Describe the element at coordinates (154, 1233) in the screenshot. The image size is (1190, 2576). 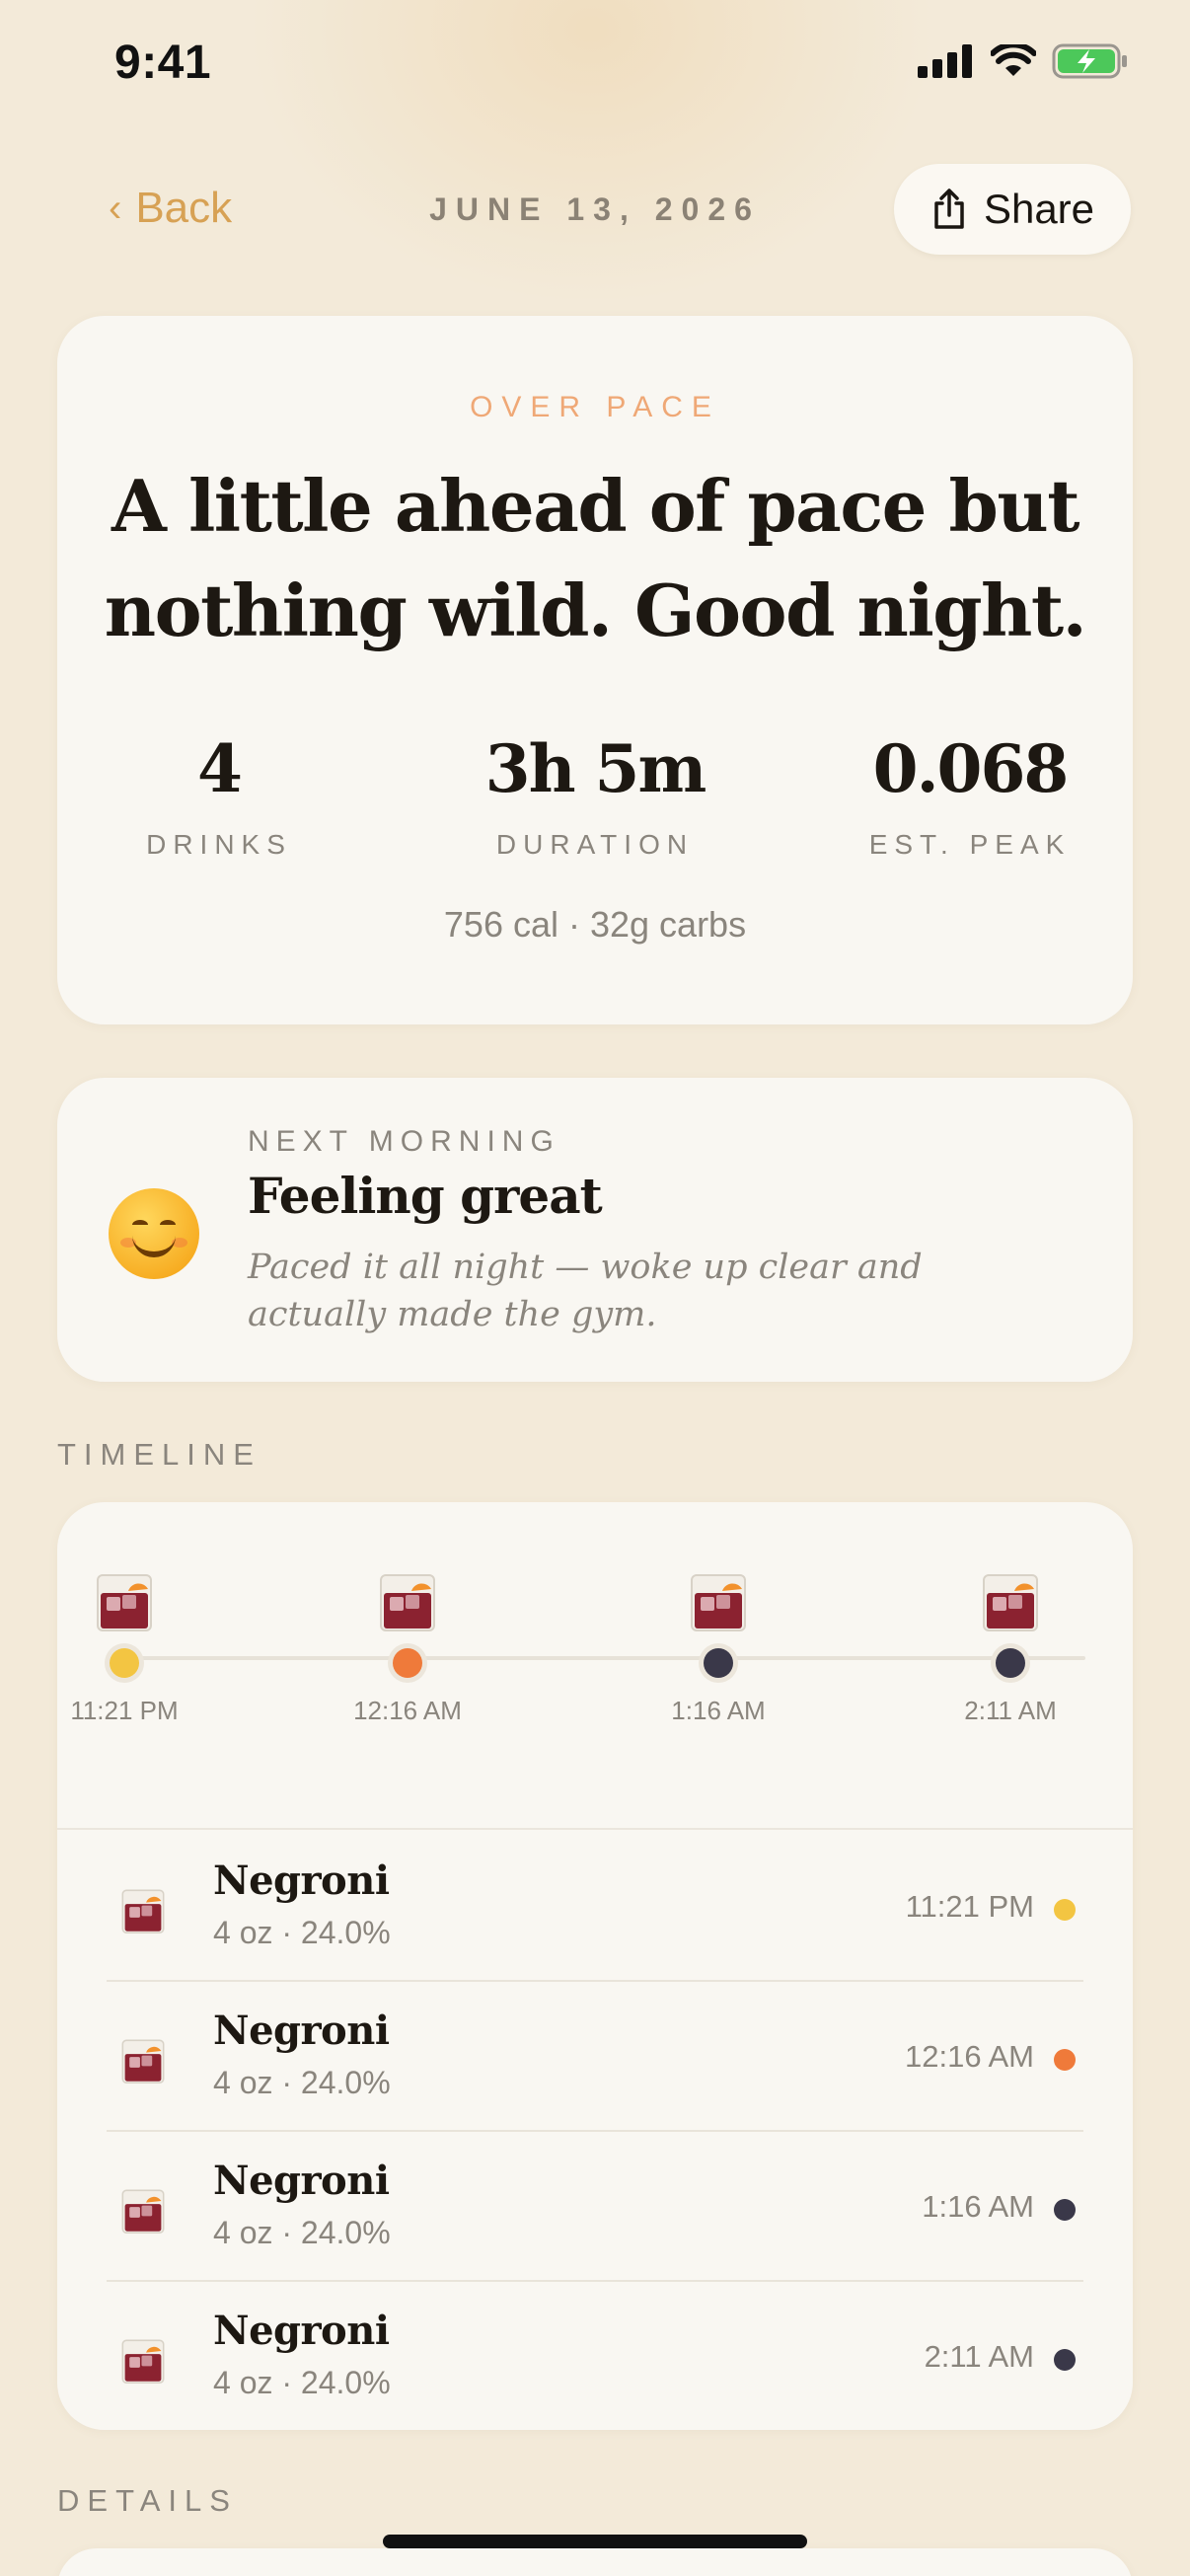
I see `smiling-face-icon` at that location.